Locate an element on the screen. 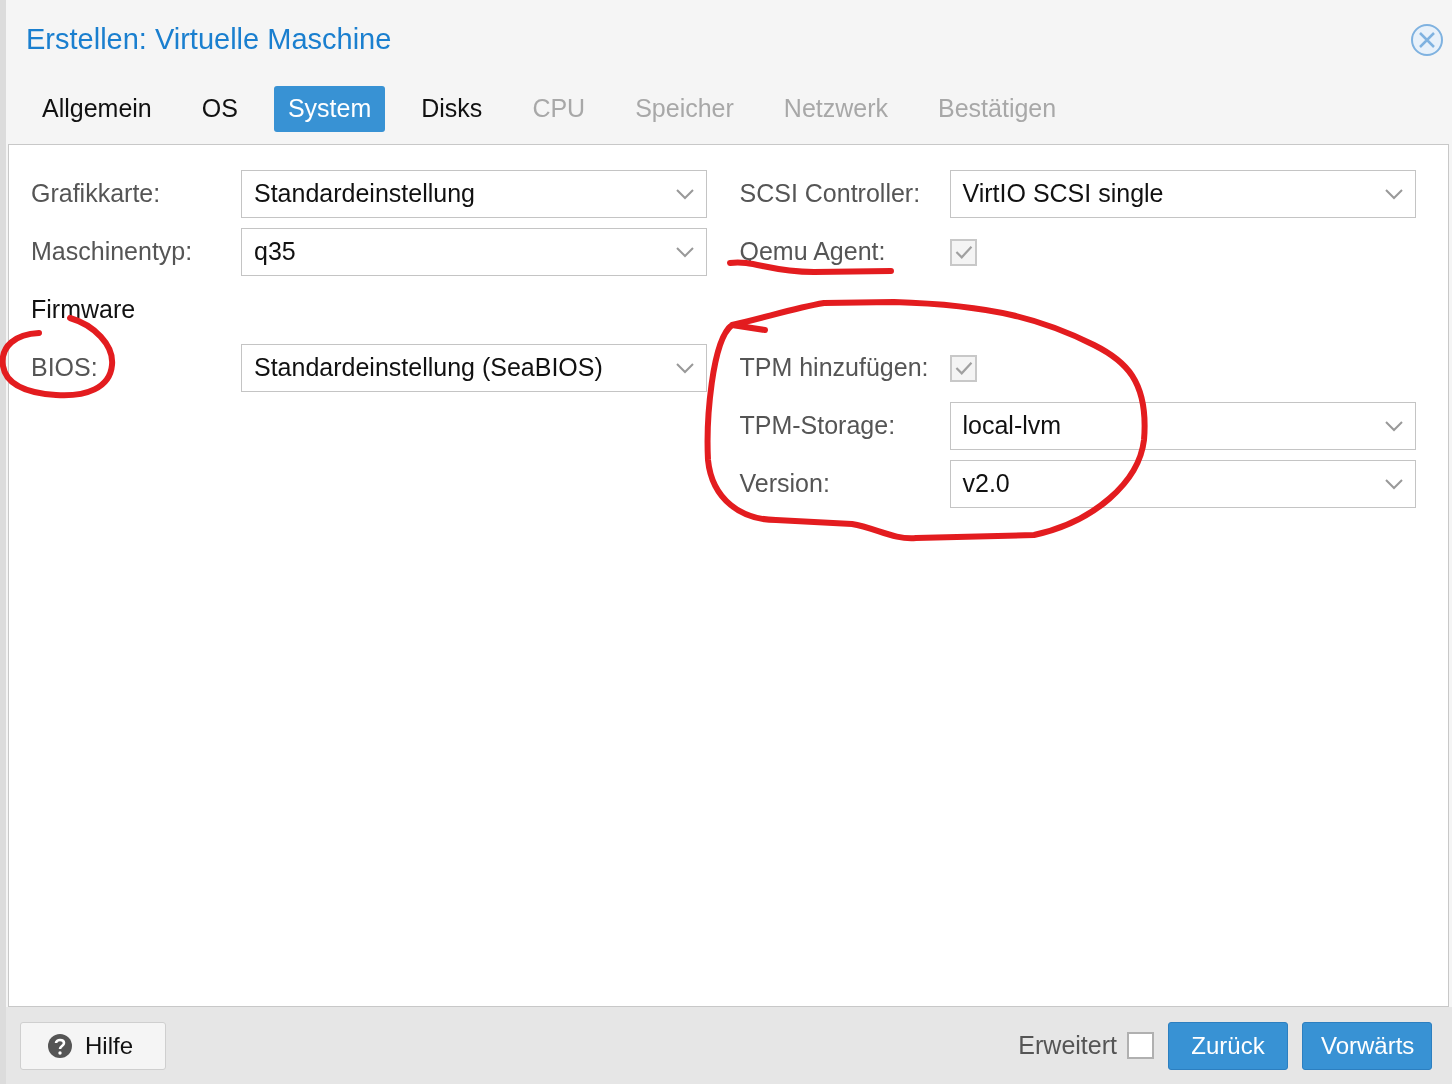 Image resolution: width=1452 pixels, height=1084 pixels. section-heading: Firmware is located at coordinates (83, 310).